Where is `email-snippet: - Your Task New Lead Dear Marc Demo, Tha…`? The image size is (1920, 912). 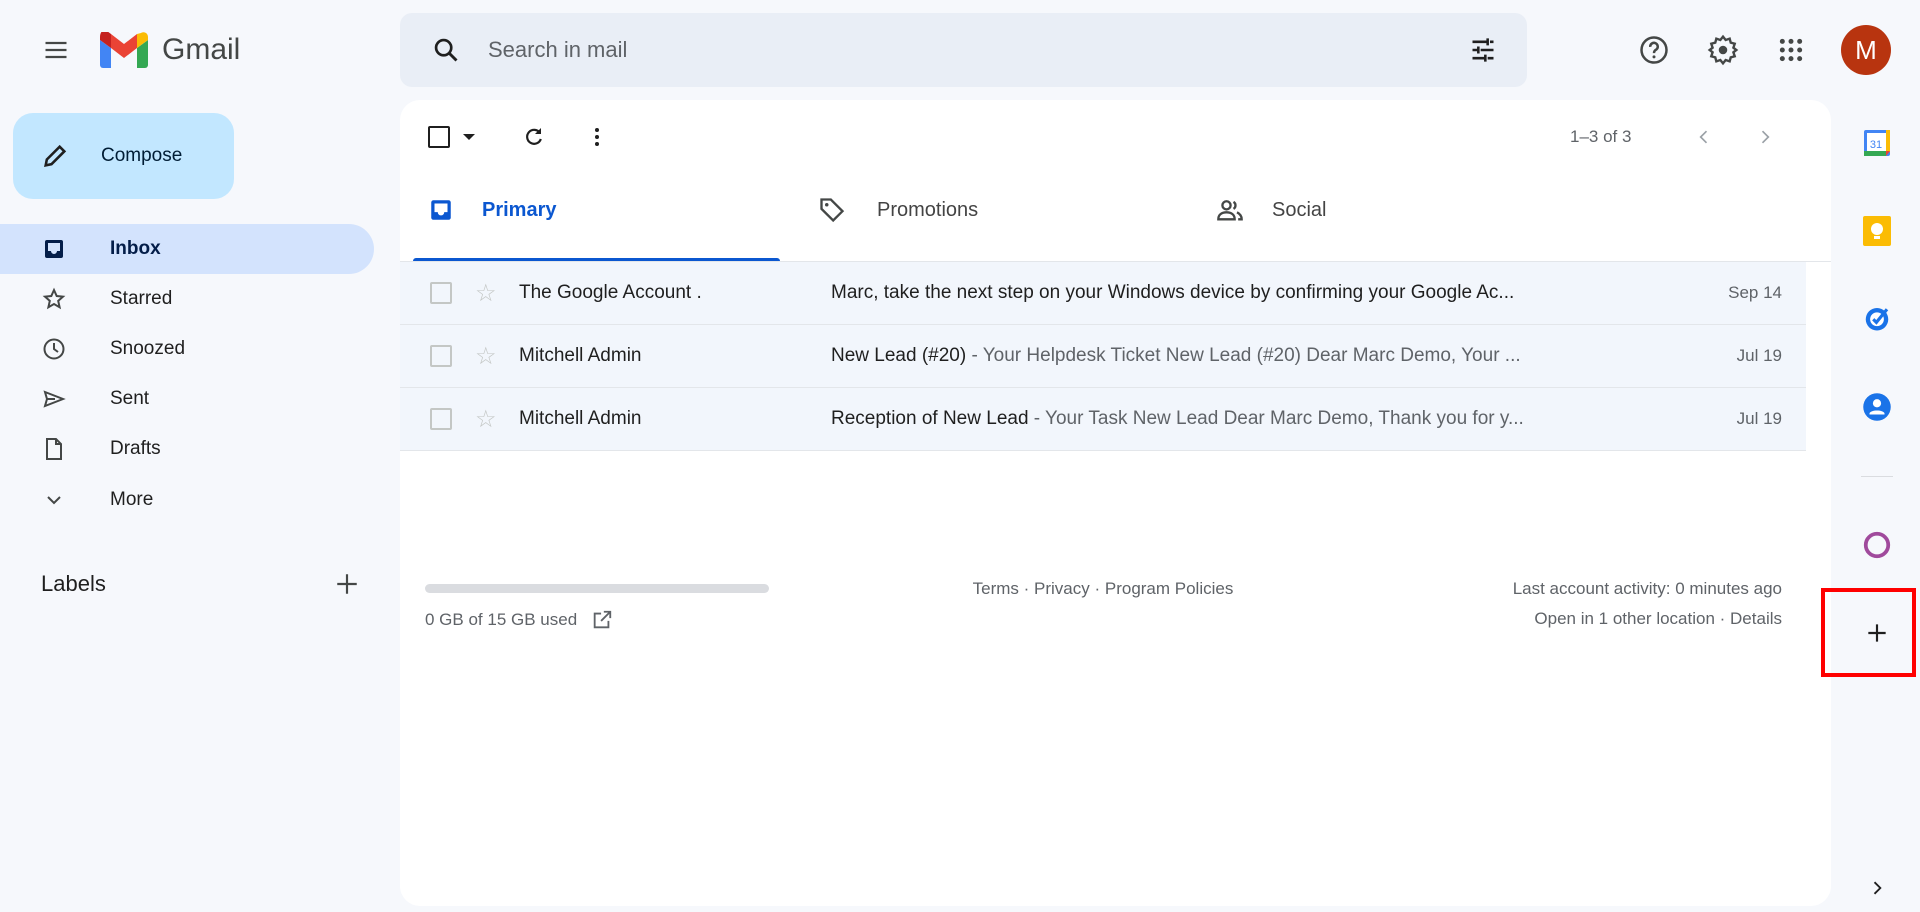 email-snippet: - Your Task New Lead Dear Marc Demo, Tha… is located at coordinates (1276, 418).